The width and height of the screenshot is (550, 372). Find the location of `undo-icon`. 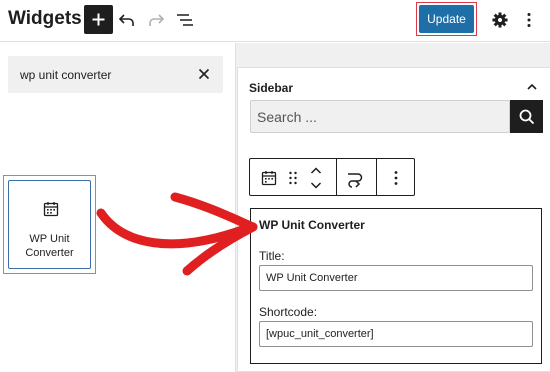

undo-icon is located at coordinates (127, 20).